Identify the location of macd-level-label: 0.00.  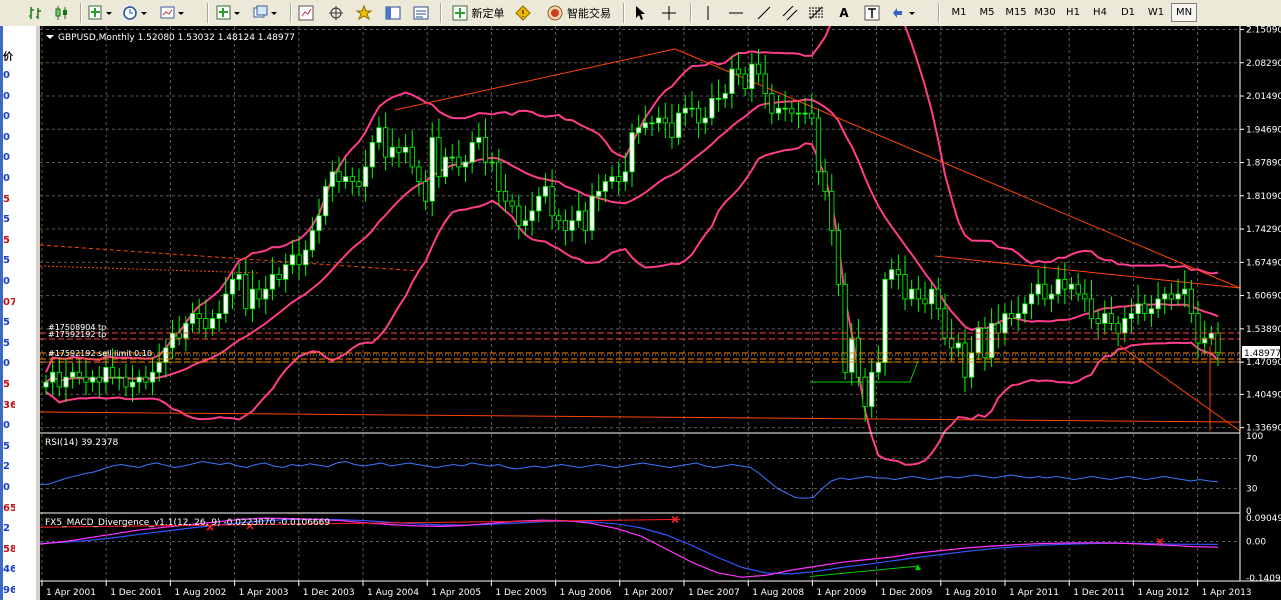
(1256, 542).